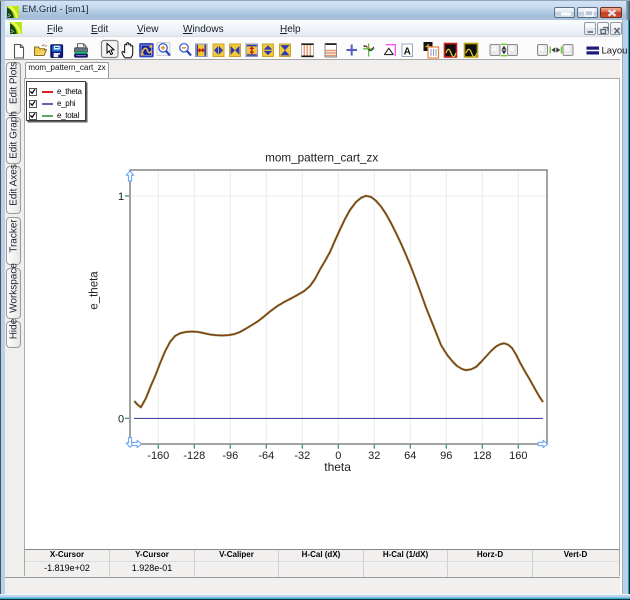 The image size is (630, 600). I want to click on svg-text: Layou, so click(615, 51).